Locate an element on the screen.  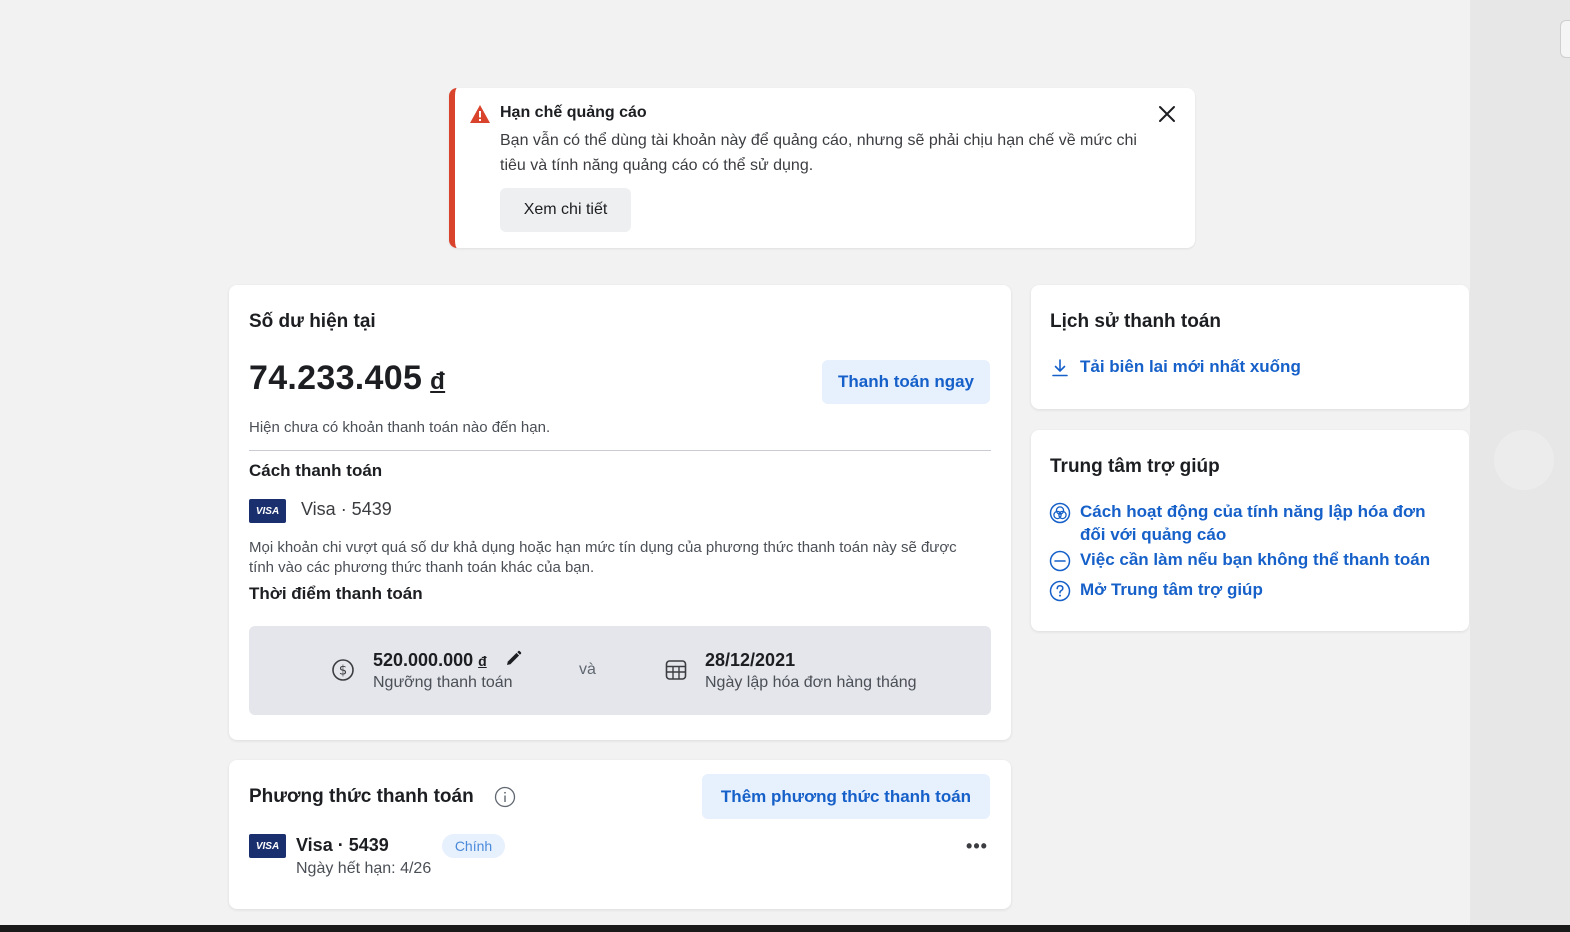
threshold-value: 520.000.000 is located at coordinates (423, 660).